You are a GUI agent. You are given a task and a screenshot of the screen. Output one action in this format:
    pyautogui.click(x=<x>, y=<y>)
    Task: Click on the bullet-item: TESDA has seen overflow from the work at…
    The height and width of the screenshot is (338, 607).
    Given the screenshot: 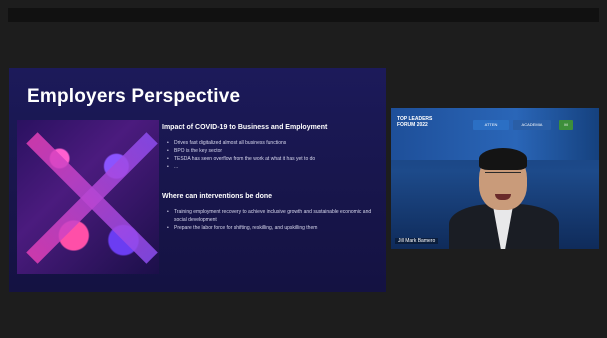 What is the action you would take?
    pyautogui.click(x=270, y=159)
    